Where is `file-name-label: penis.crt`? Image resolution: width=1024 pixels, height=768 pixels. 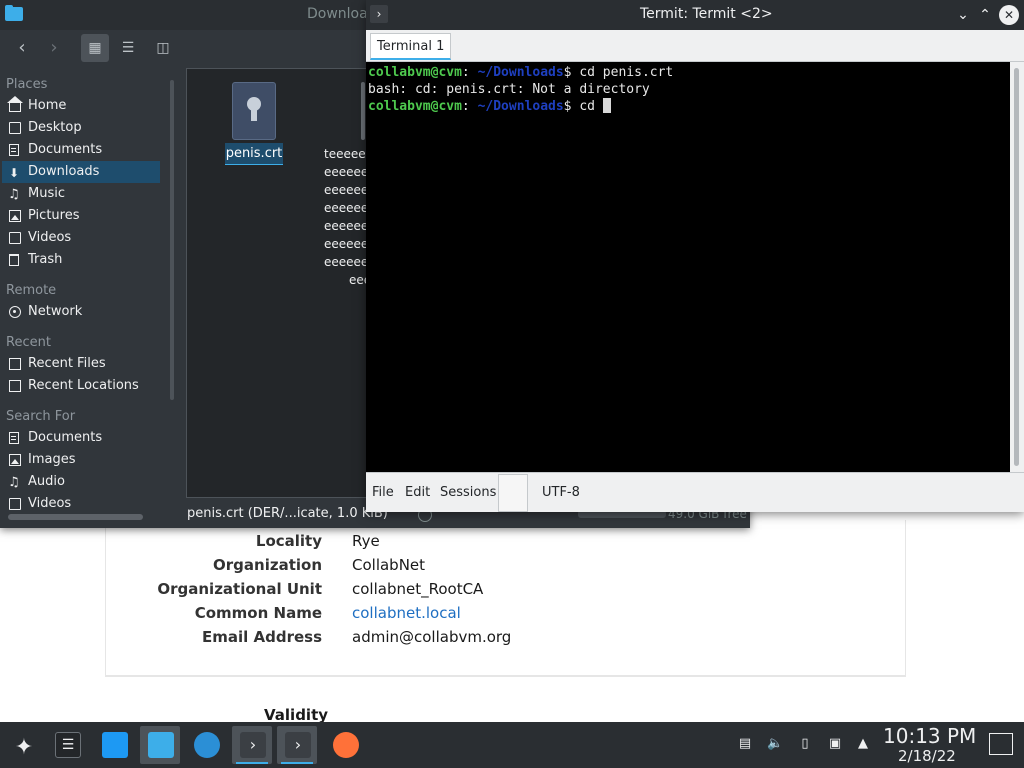
file-name-label: penis.crt is located at coordinates (254, 154).